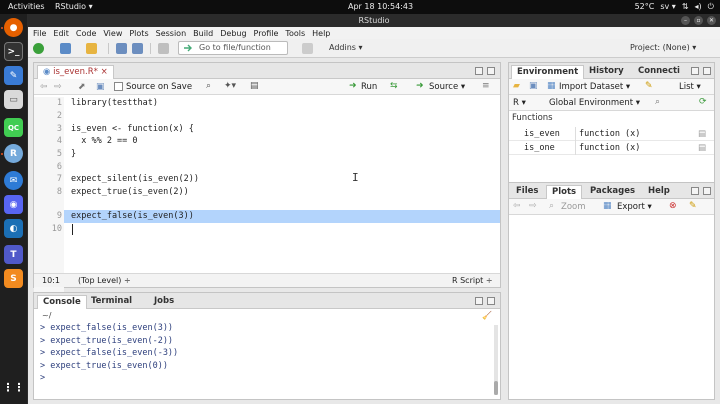 The width and height of the screenshot is (720, 404). Describe the element at coordinates (230, 86) in the screenshot. I see `code-tools-icon: ✦▾` at that location.